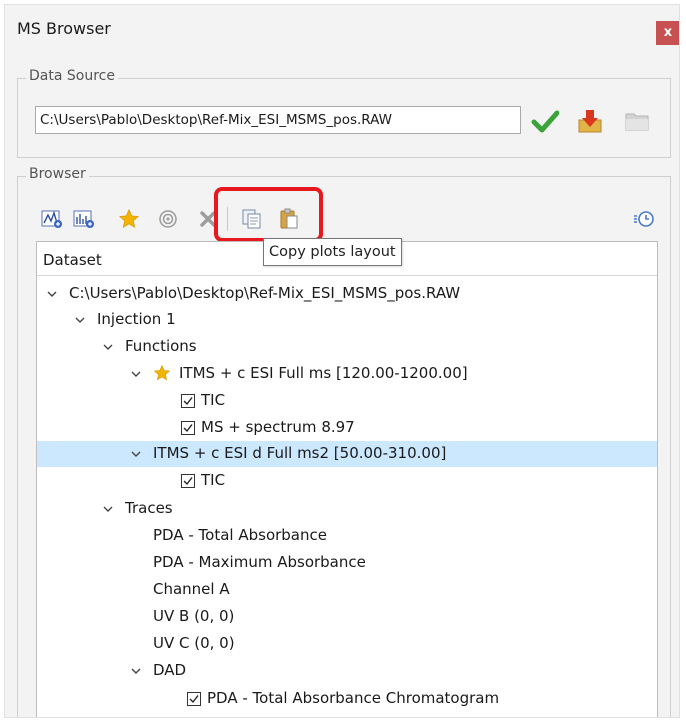 This screenshot has width=686, height=721. I want to click on tree-row-func1-tic: TIC, so click(347, 401).